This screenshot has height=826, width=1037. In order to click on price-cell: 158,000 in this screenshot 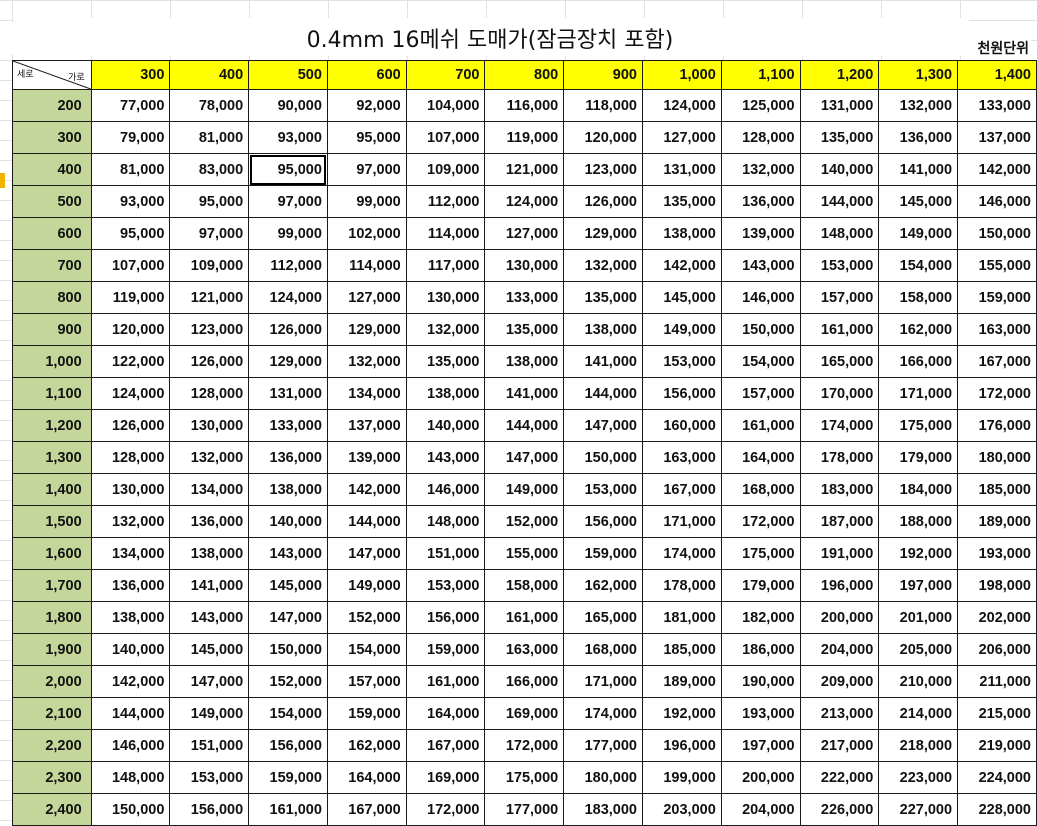, I will do `click(918, 297)`.